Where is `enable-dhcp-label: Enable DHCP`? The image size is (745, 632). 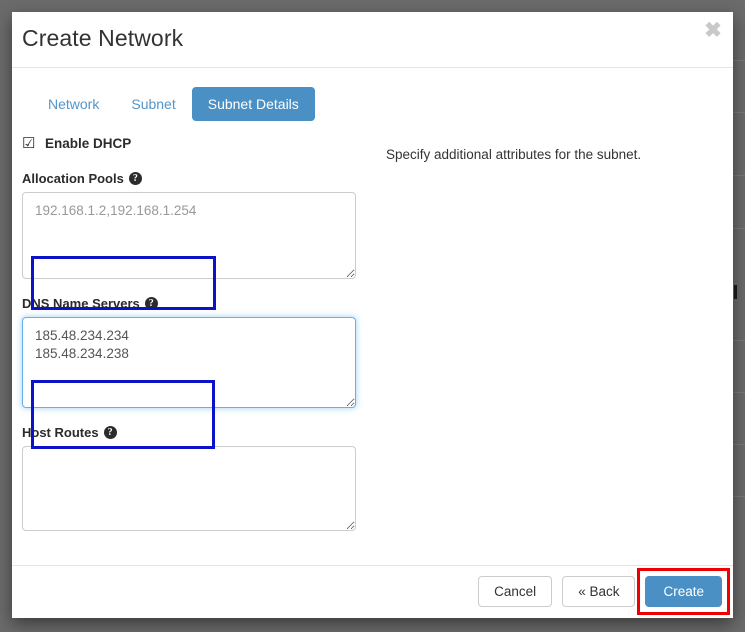 enable-dhcp-label: Enable DHCP is located at coordinates (88, 143).